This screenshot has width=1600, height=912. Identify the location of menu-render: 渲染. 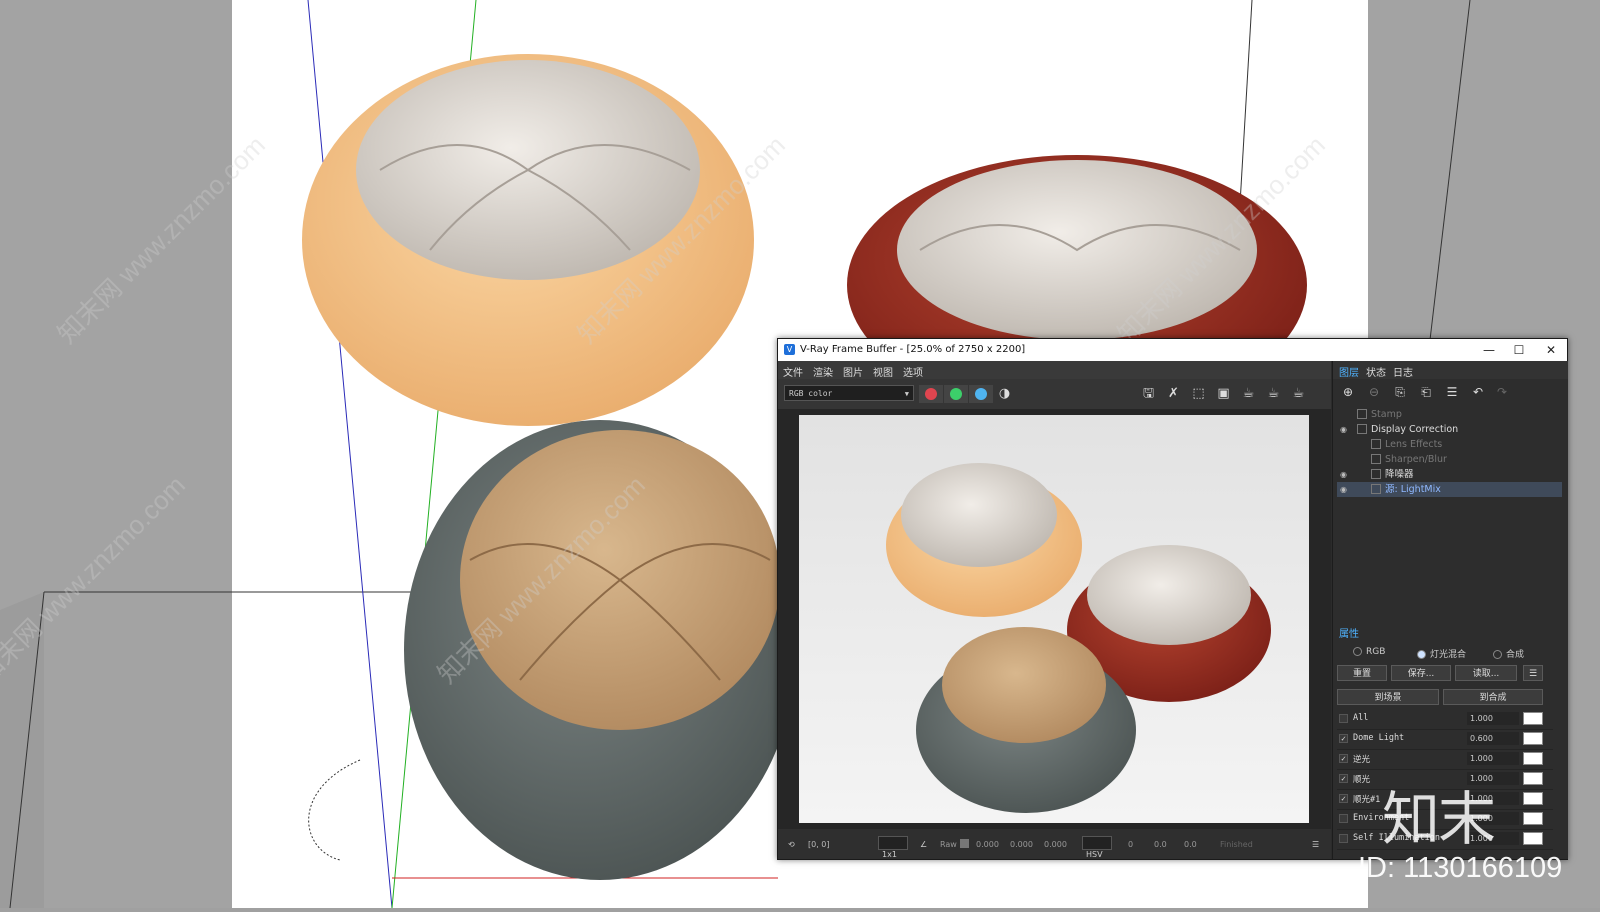
(823, 370).